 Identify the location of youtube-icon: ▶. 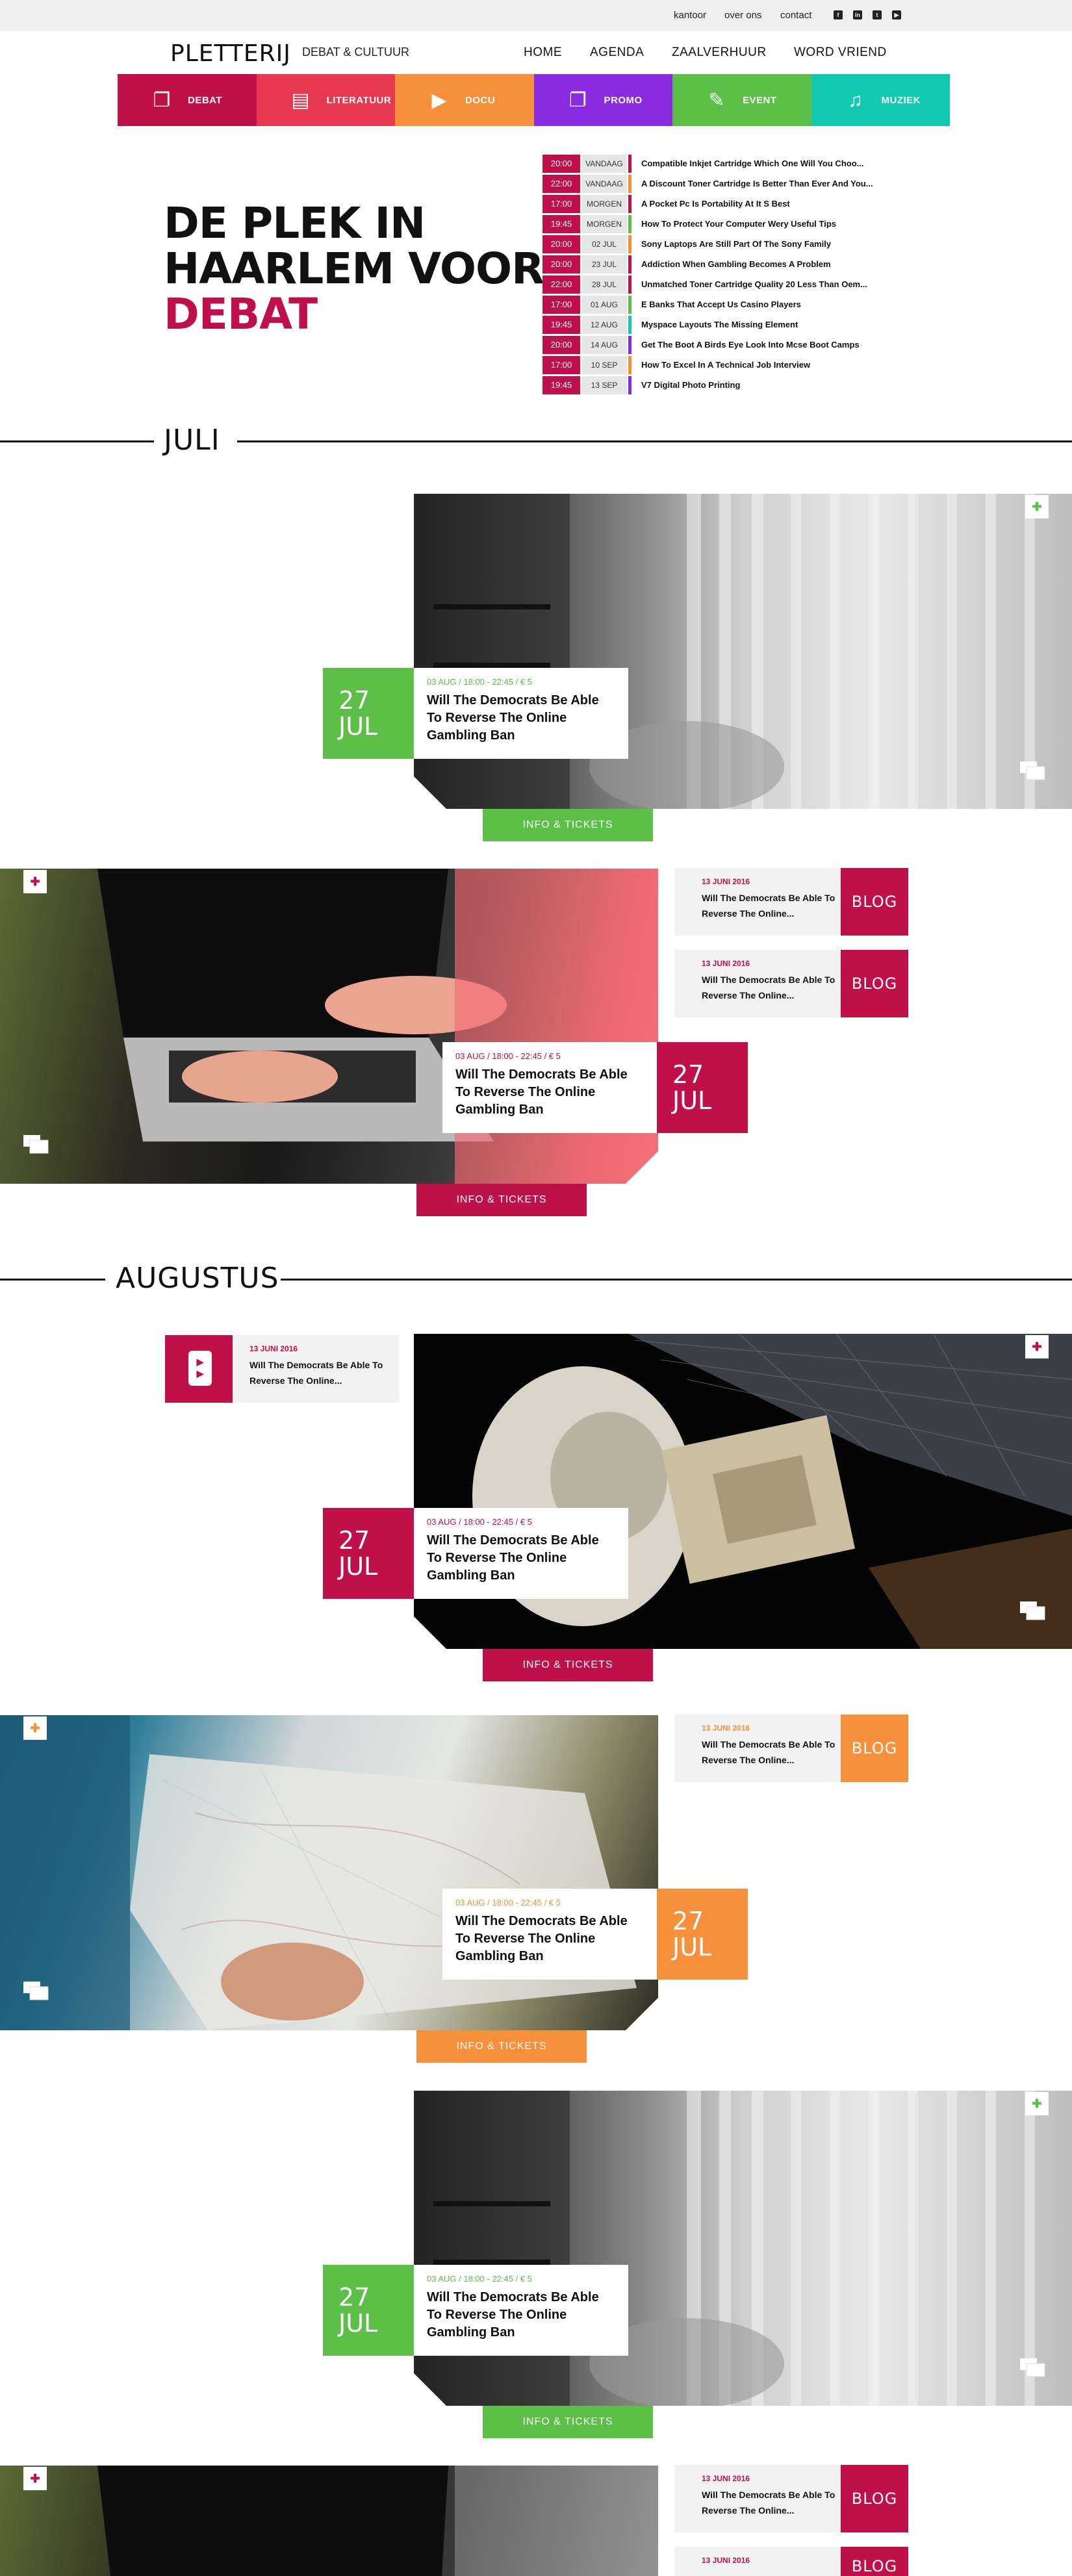
(896, 14).